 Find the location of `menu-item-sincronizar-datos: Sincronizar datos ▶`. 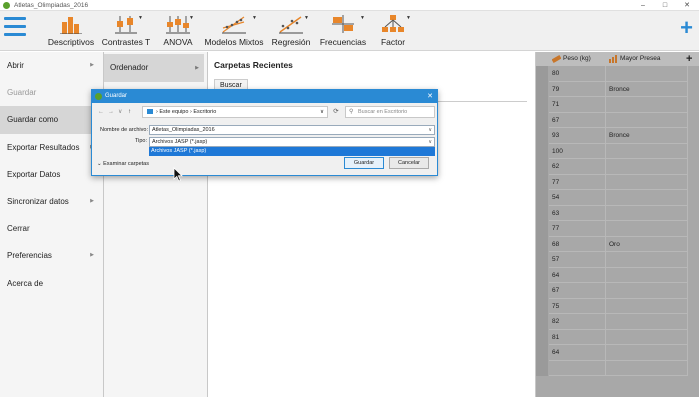

menu-item-sincronizar-datos: Sincronizar datos ▶ is located at coordinates (51, 201).